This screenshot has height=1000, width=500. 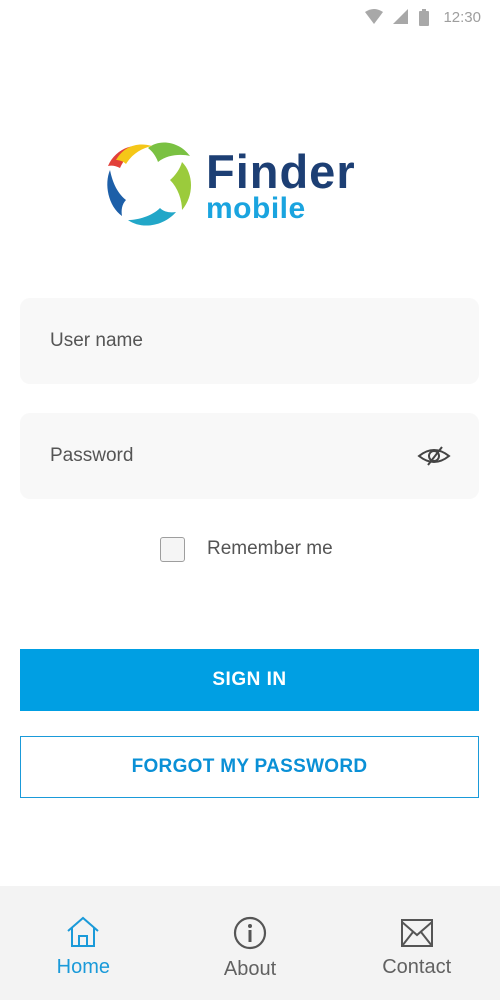 I want to click on remember-me-row: Remember me, so click(x=246, y=549).